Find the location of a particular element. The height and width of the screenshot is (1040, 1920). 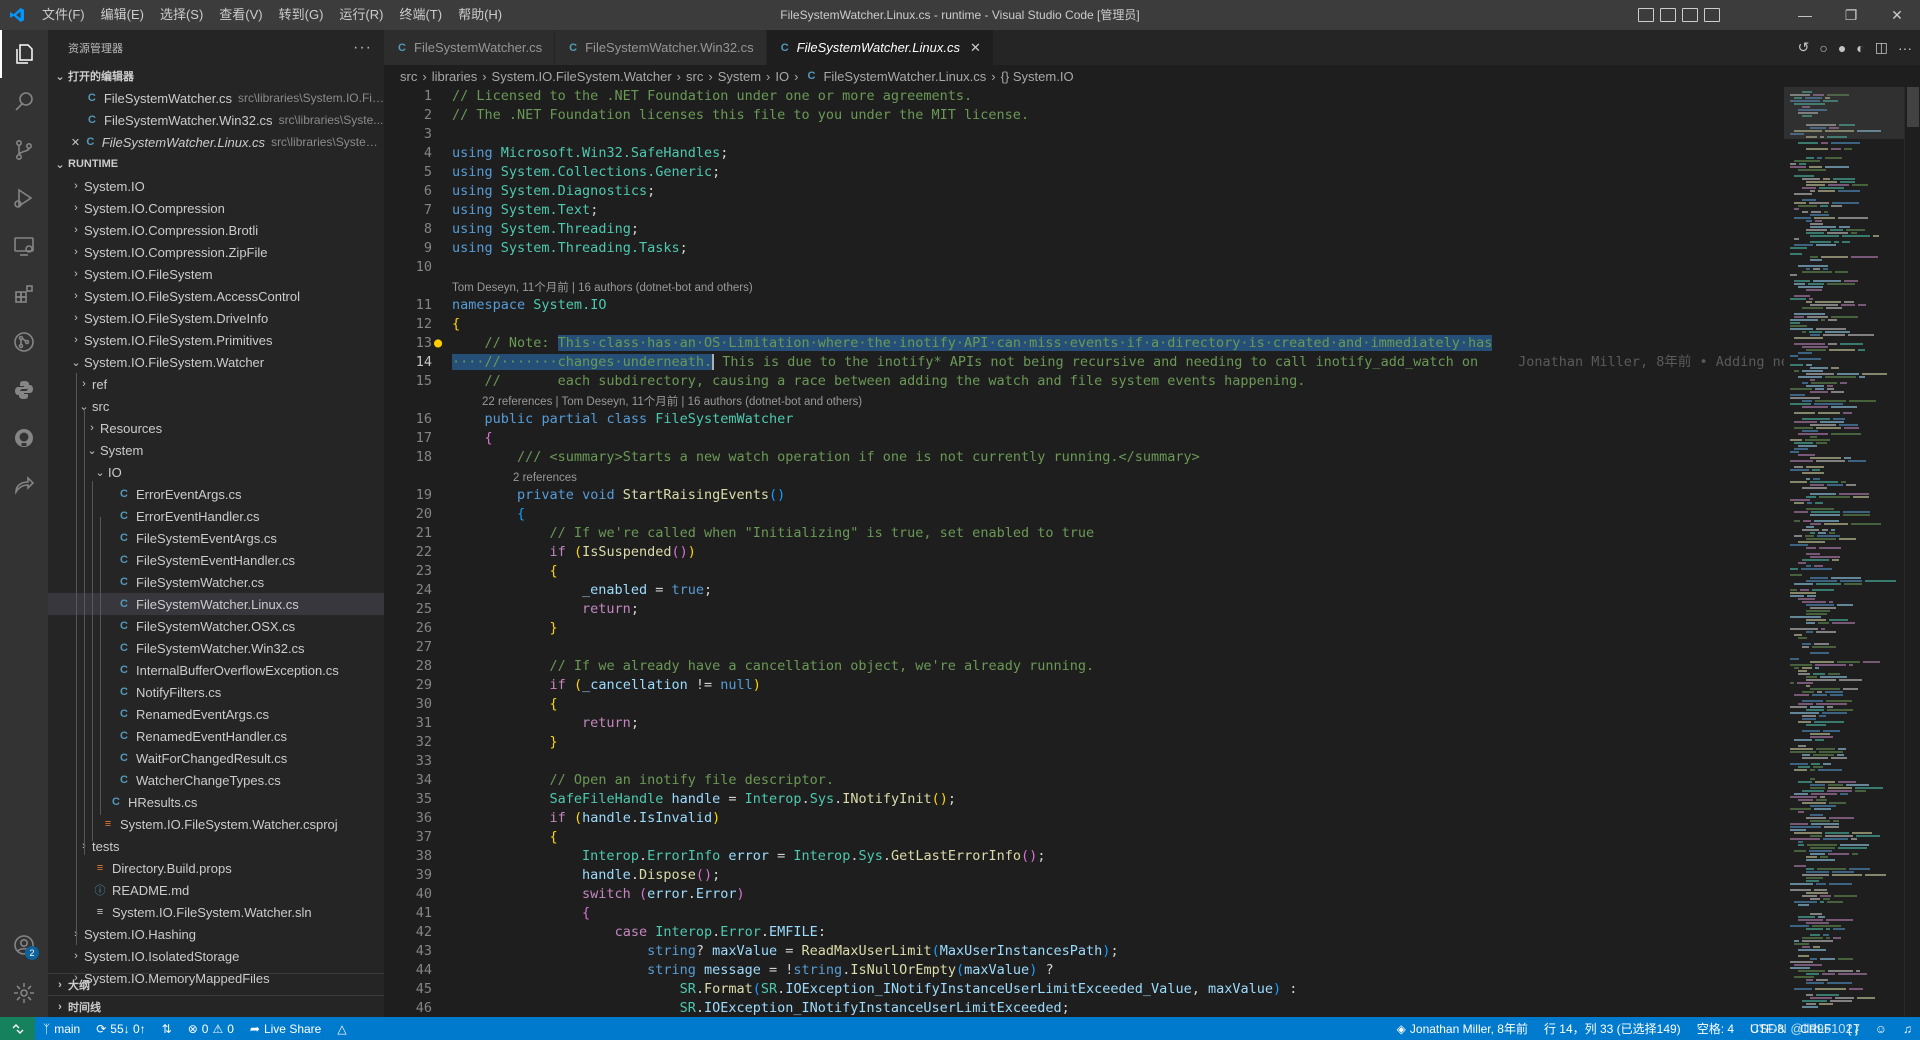

tree-file: C FileSystemWatcher.Win32.cs is located at coordinates (216, 648).